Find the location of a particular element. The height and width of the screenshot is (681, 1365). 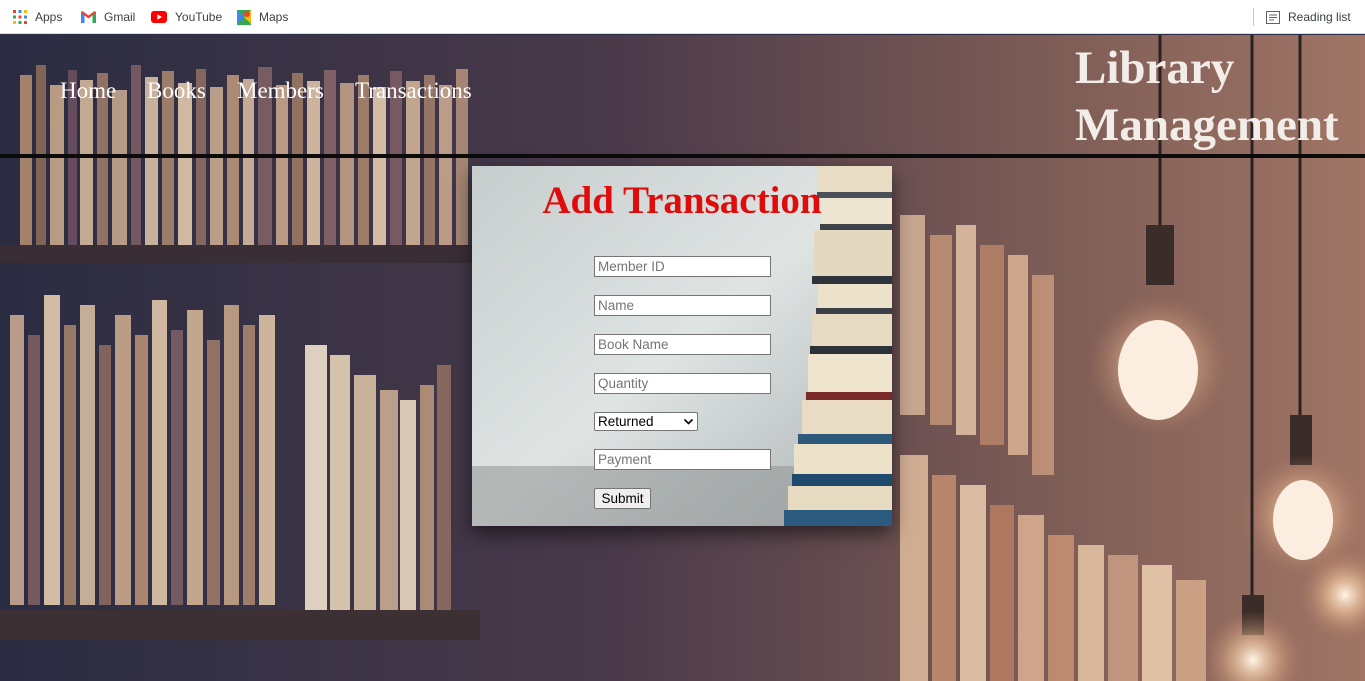

bookmarks-bar: Apps Gmail YouTube Maps Reading list is located at coordinates (682, 17).